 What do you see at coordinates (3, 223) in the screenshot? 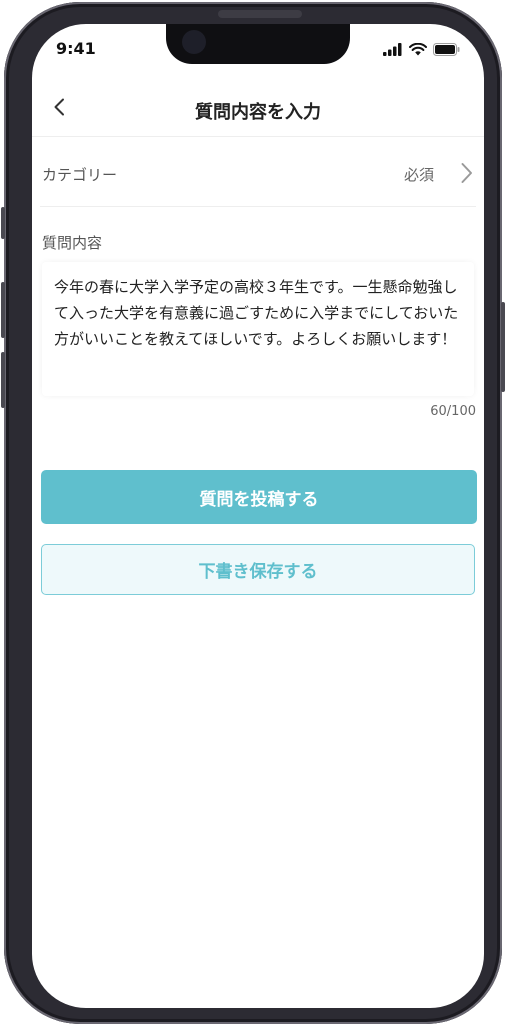
I see `silent-switch` at bounding box center [3, 223].